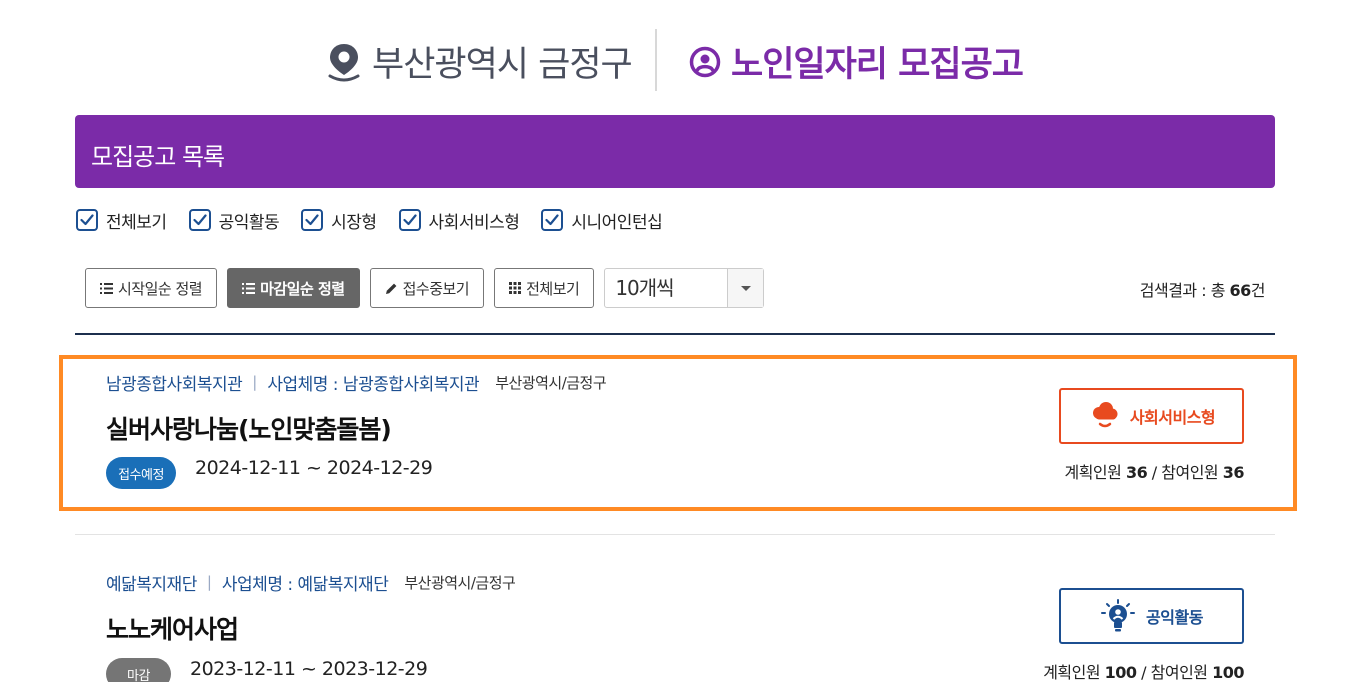  I want to click on location-pin-icon, so click(344, 62).